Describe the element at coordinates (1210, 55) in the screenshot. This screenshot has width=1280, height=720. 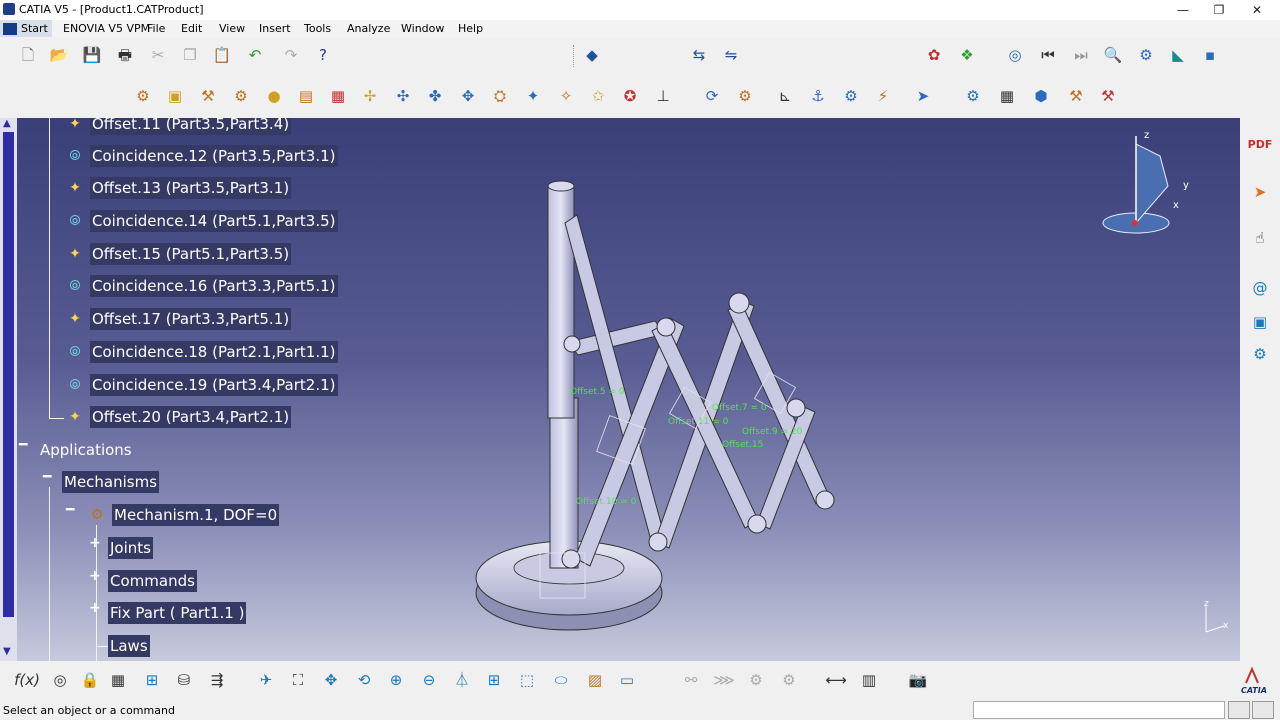
I see `envelope-icon: ▪` at that location.